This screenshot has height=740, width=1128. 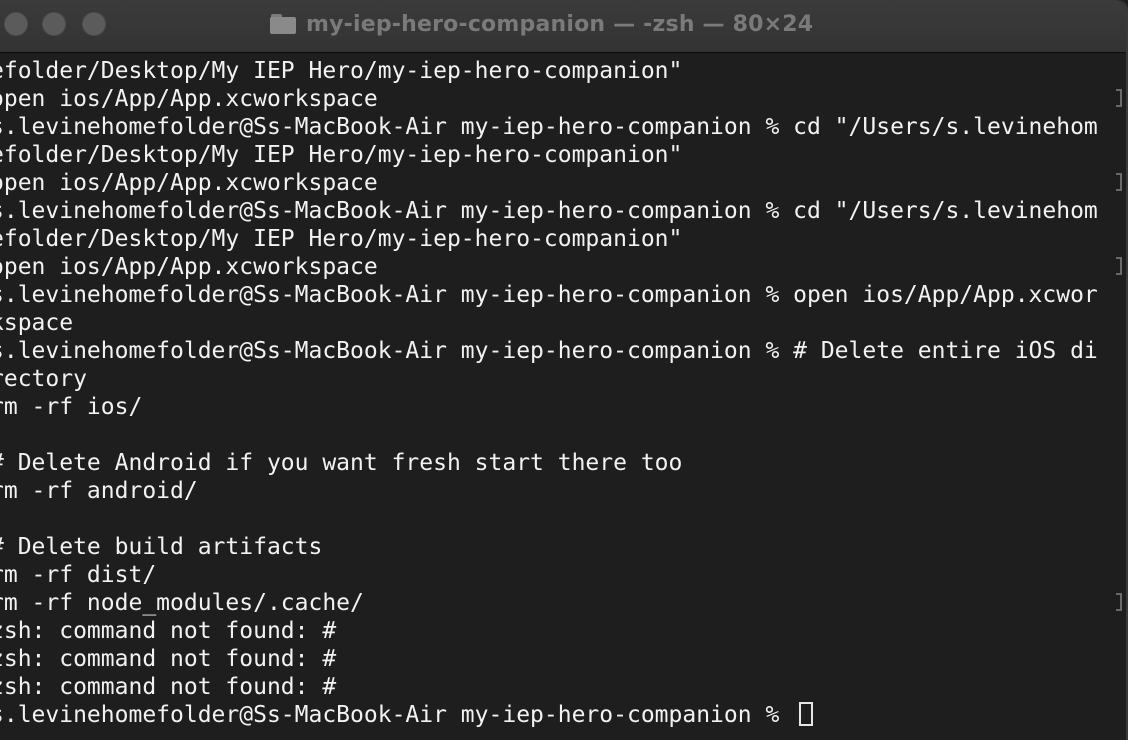 I want to click on terminal-line: kspace, so click(x=37, y=323).